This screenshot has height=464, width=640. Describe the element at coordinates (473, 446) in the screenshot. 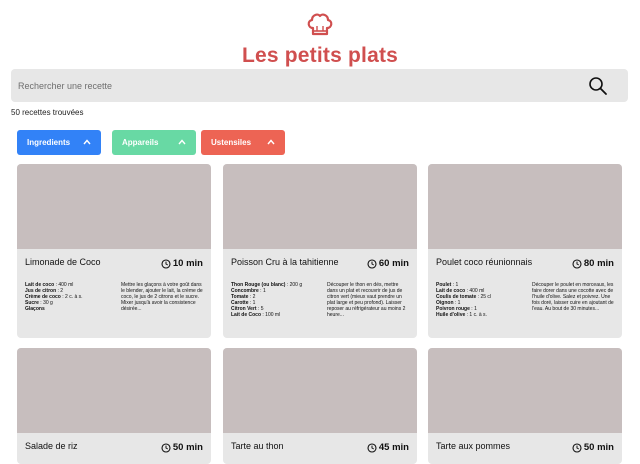

I see `recipe-title: Tarte aux pommes` at that location.